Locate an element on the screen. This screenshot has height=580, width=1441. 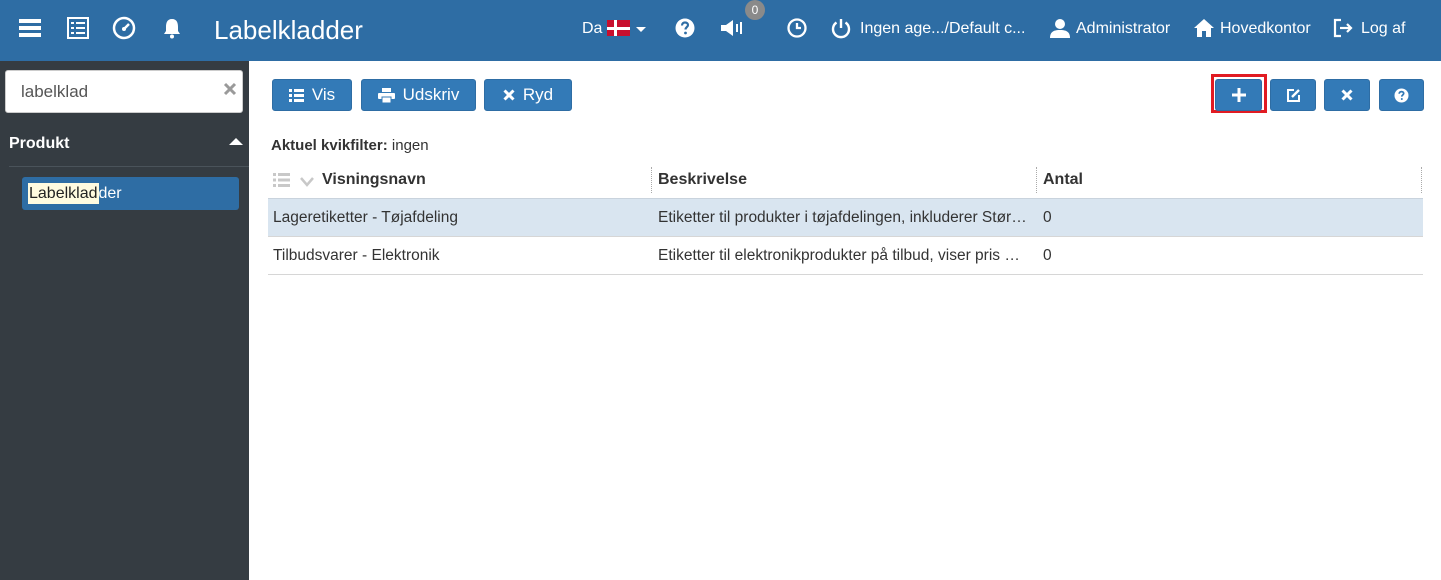
clock-icon is located at coordinates (797, 28).